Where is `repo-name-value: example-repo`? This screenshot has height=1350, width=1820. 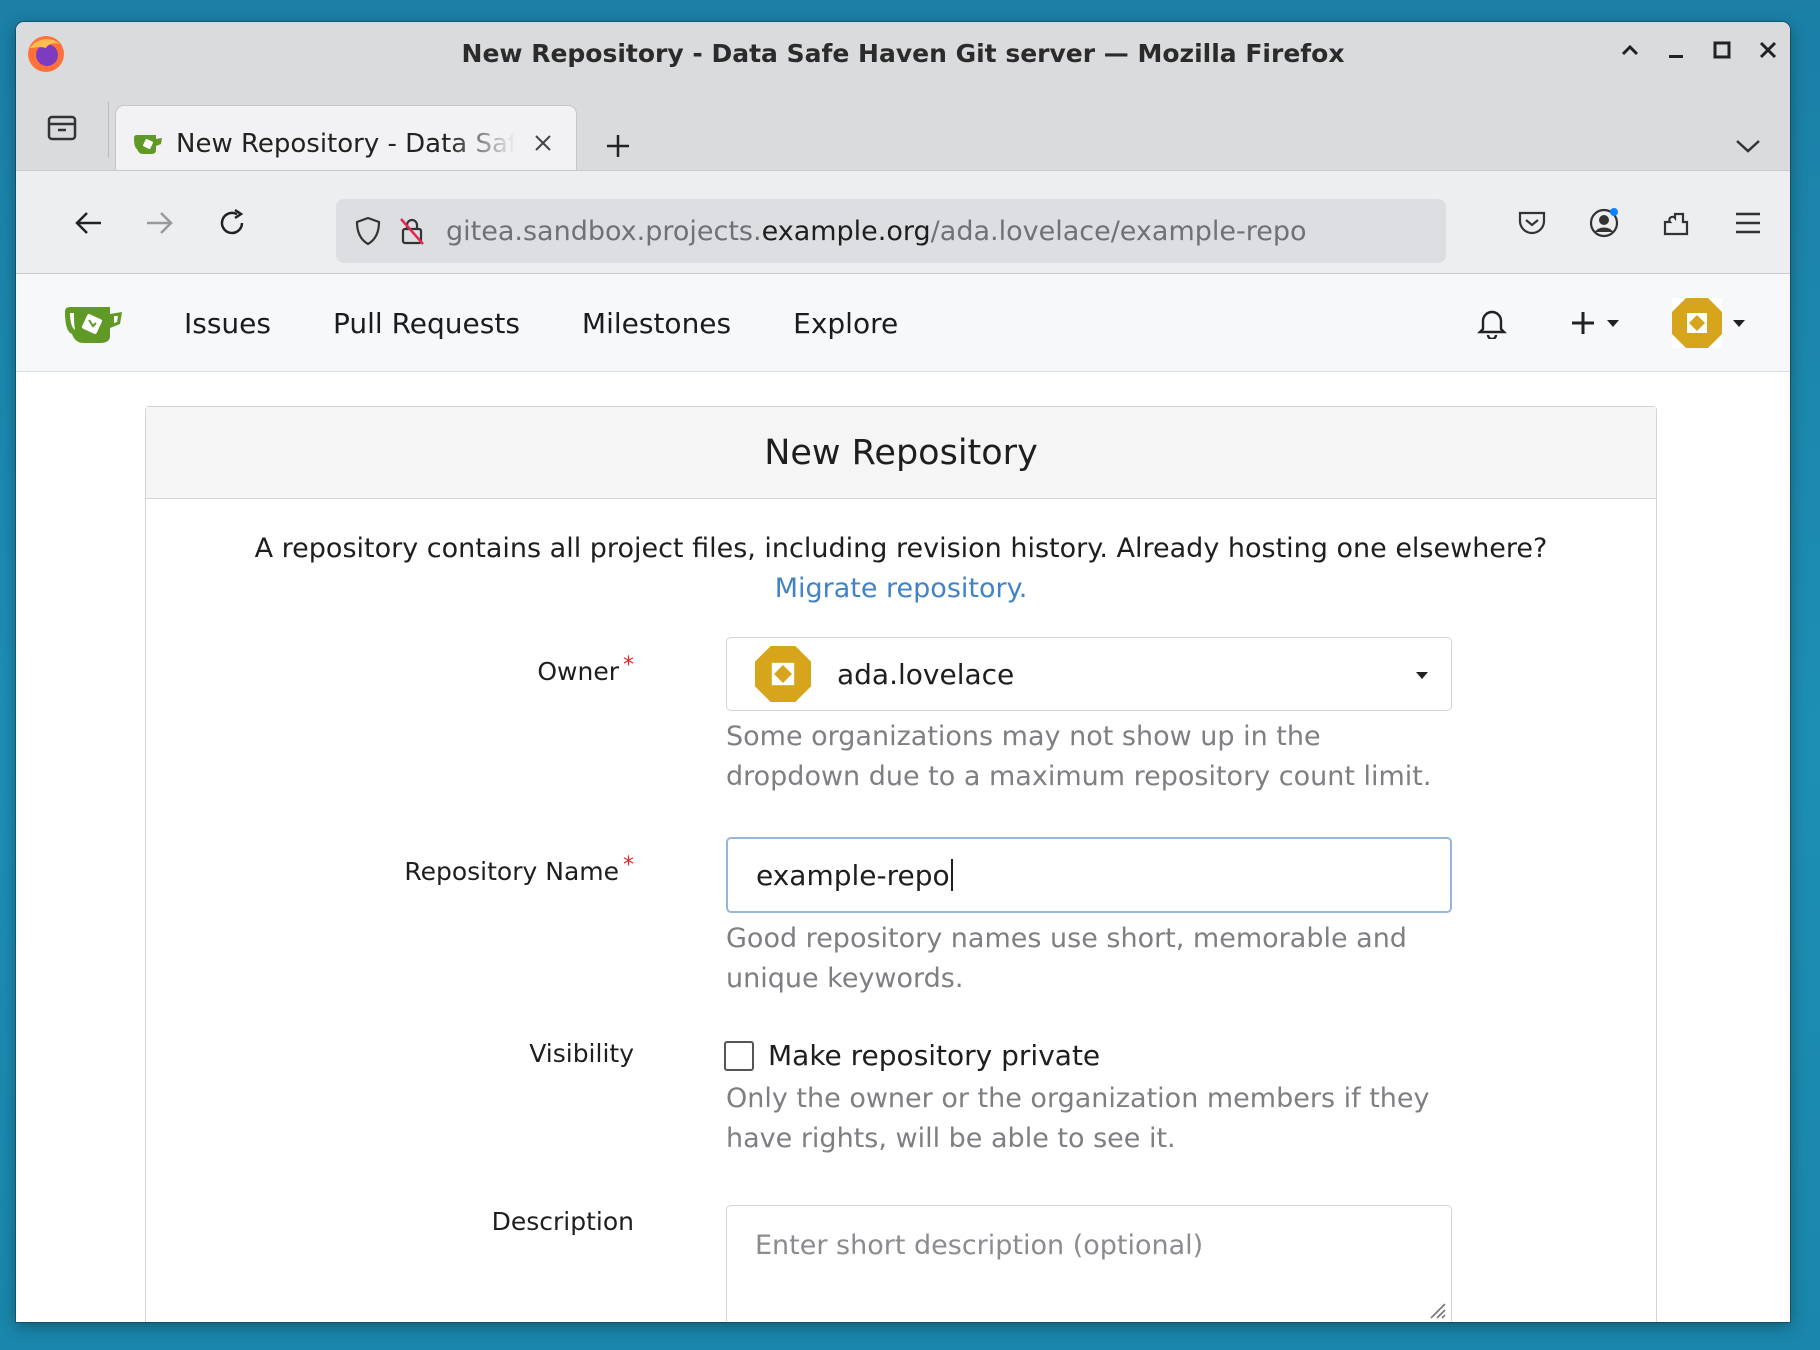 repo-name-value: example-repo is located at coordinates (853, 875).